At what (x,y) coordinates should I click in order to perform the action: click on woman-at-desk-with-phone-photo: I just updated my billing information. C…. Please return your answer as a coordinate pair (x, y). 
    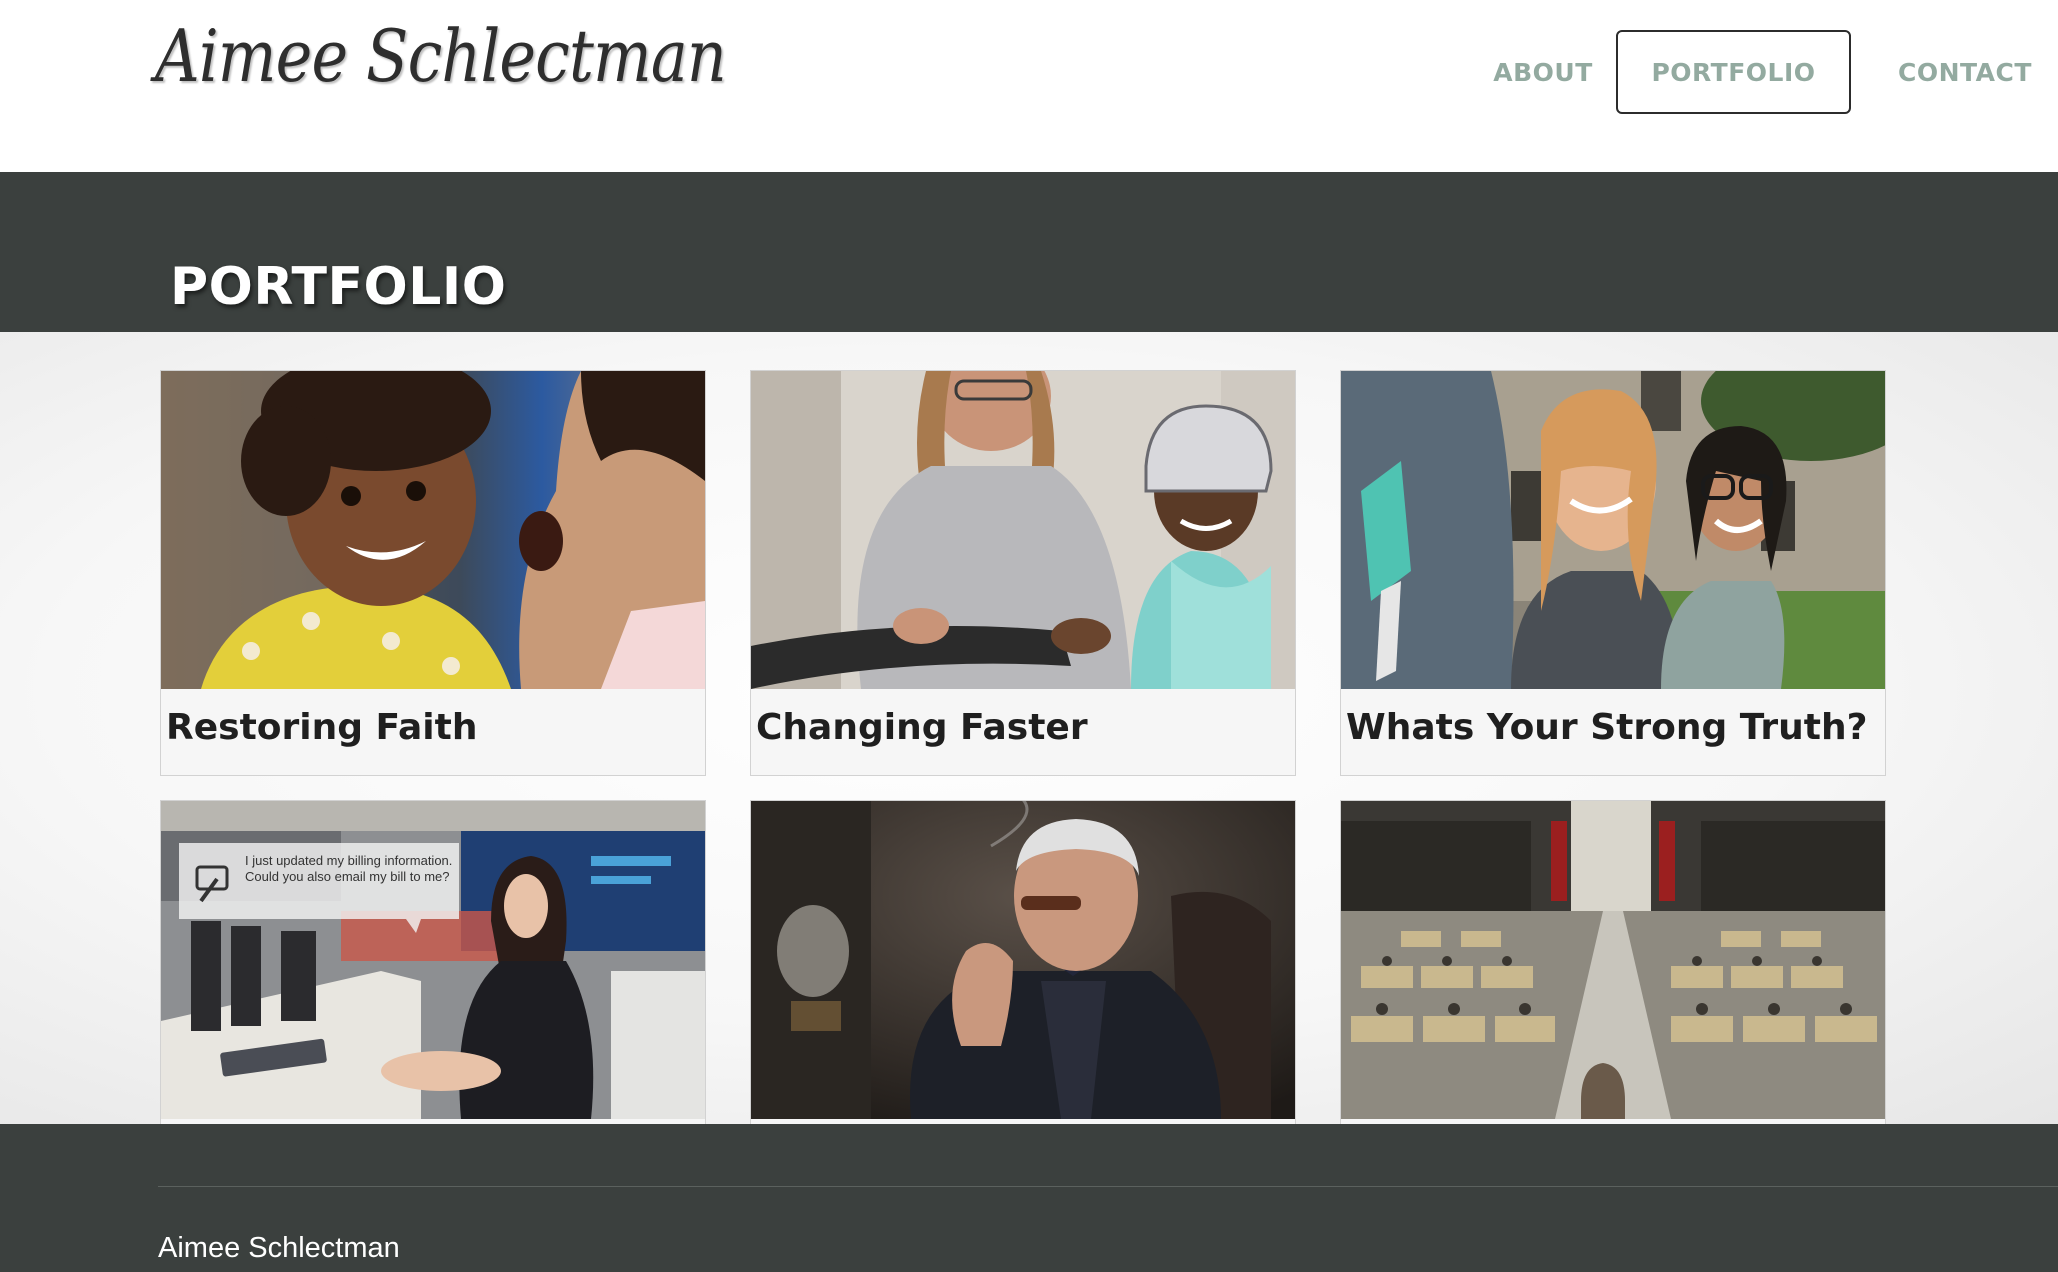
    Looking at the image, I should click on (433, 960).